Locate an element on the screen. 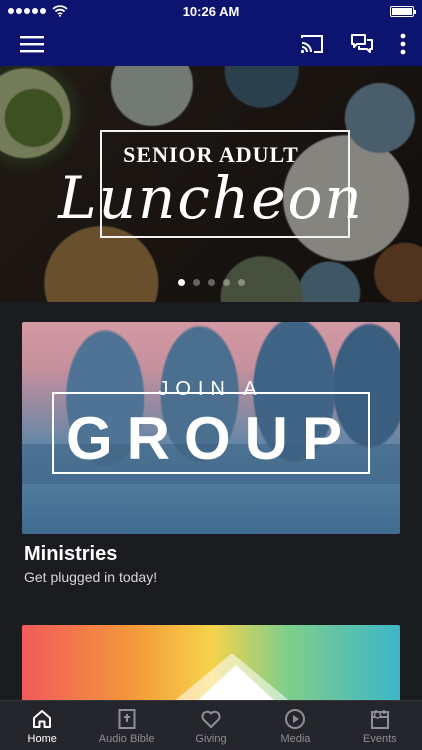 This screenshot has width=422, height=750. next-card-image is located at coordinates (211, 665).